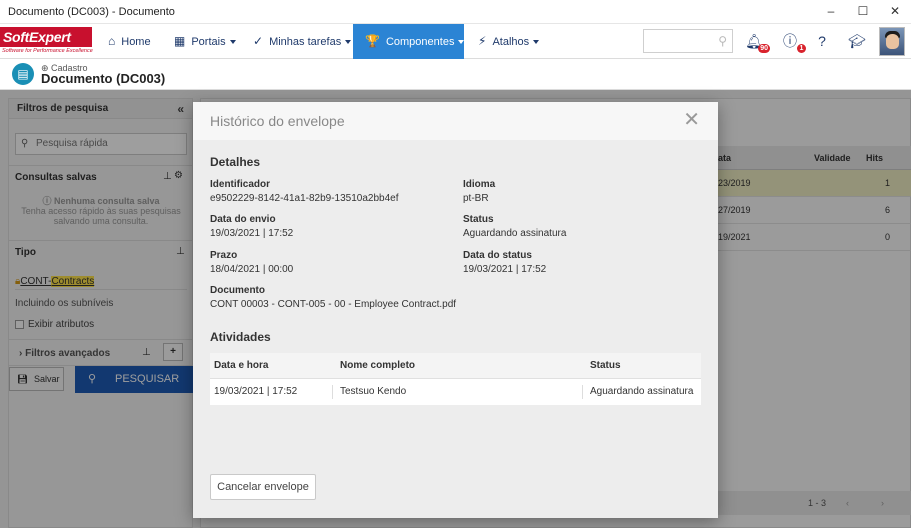 The image size is (911, 528). What do you see at coordinates (136, 42) in the screenshot?
I see `nav-home-label: Home` at bounding box center [136, 42].